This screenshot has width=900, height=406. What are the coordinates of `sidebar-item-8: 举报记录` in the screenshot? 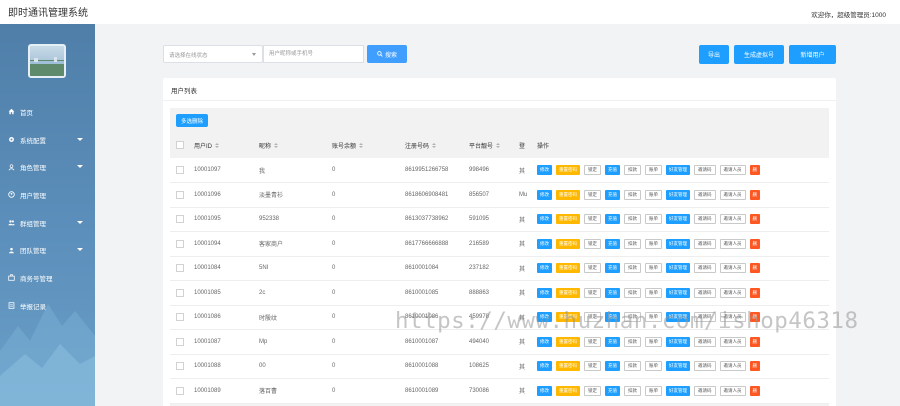 It's located at (47, 306).